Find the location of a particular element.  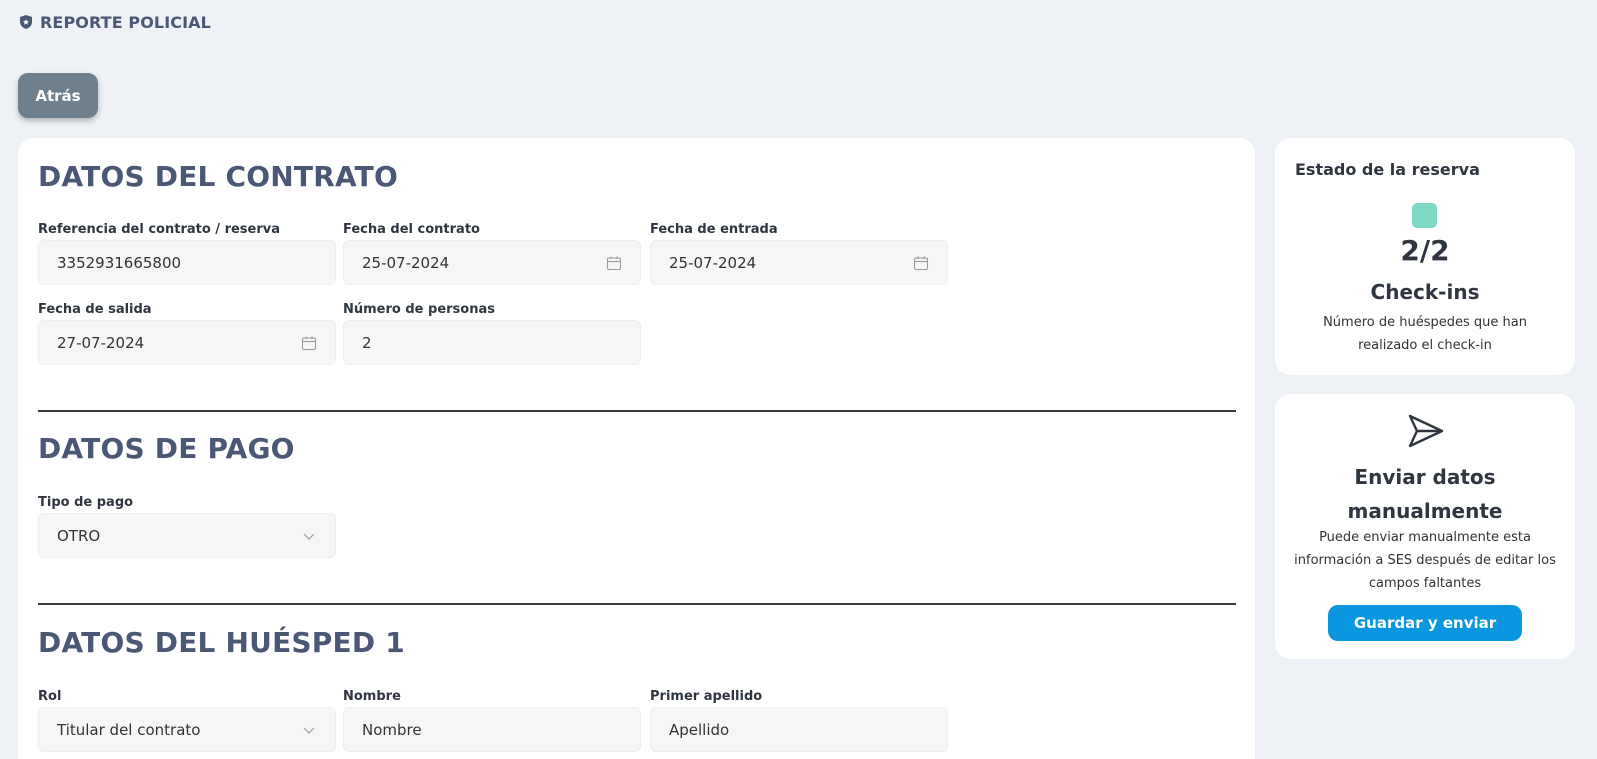

exit-date-label: Fecha de salida is located at coordinates (95, 309).